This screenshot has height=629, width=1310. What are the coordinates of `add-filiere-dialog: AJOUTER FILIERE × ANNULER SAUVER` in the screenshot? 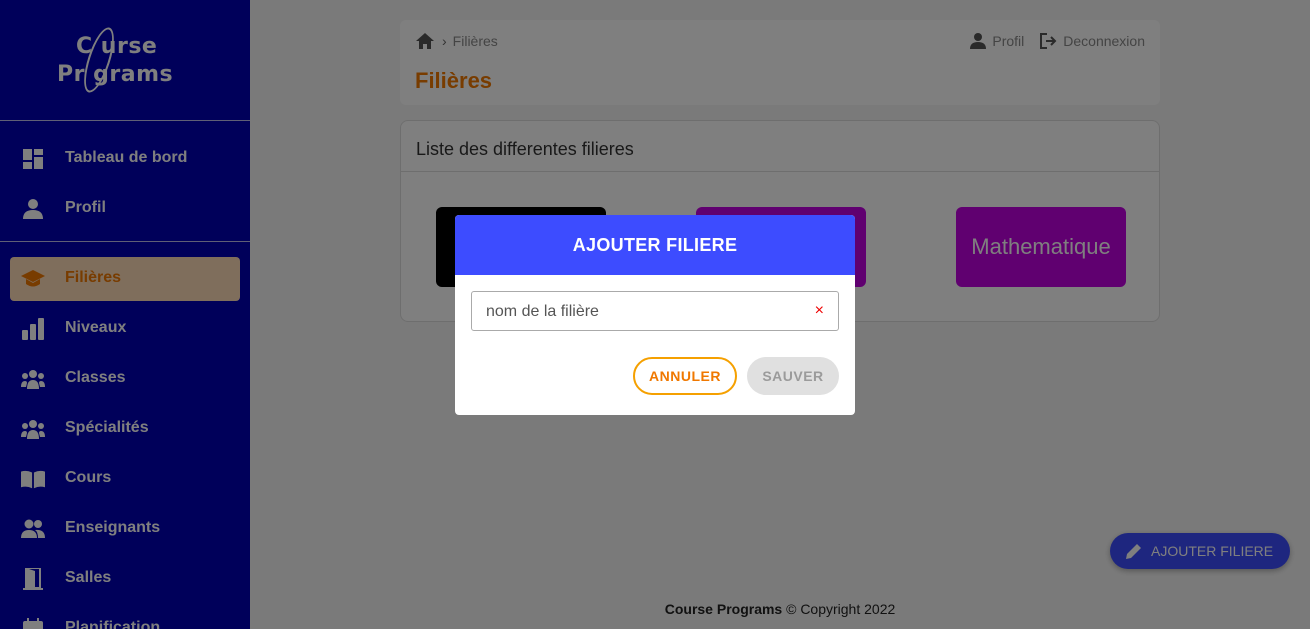 It's located at (655, 315).